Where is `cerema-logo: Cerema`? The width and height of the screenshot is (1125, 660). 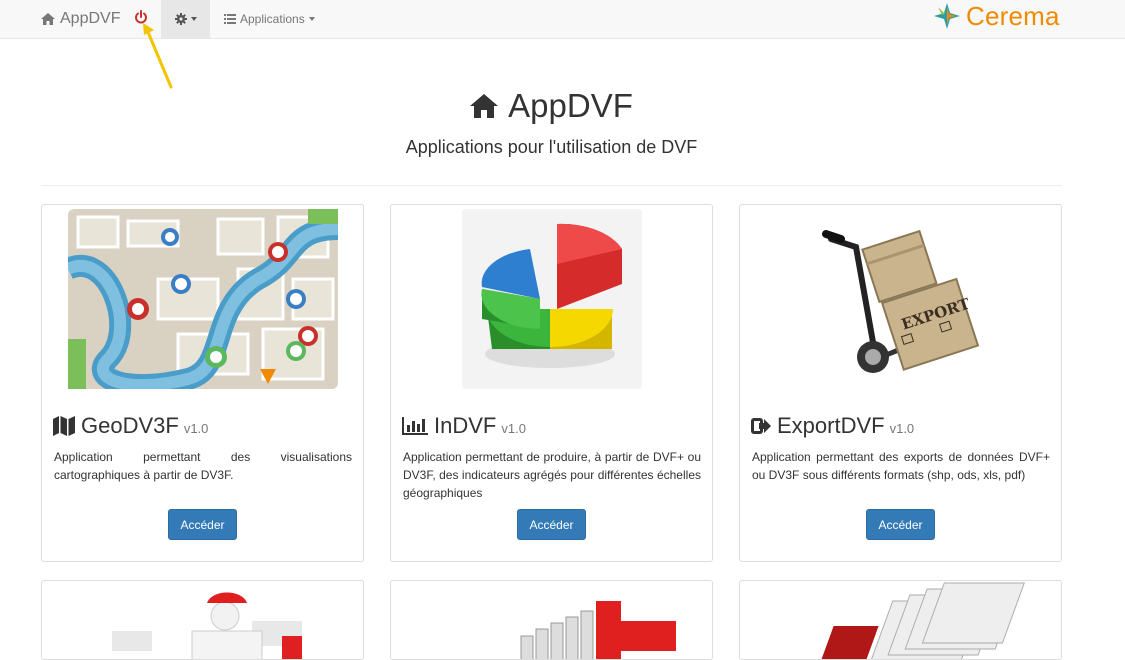 cerema-logo: Cerema is located at coordinates (996, 16).